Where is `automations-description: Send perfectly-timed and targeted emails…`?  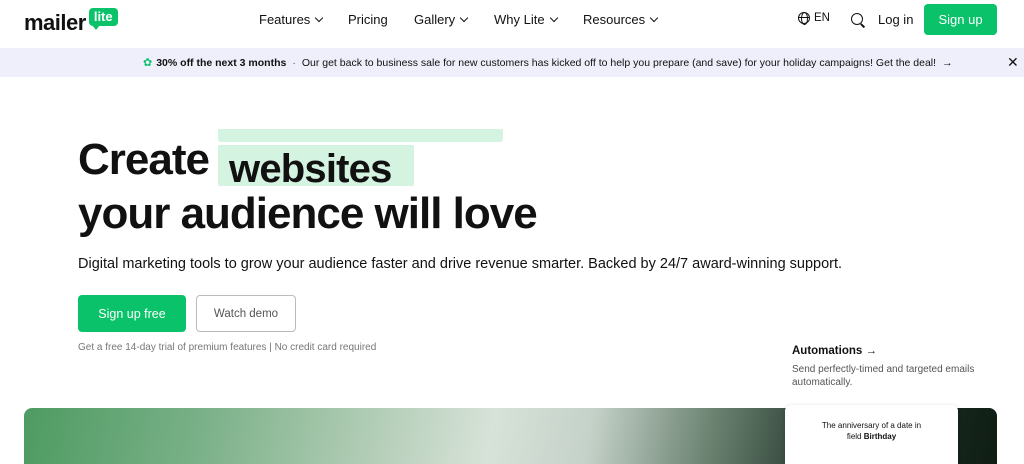
automations-description: Send perfectly-timed and targeted emails… is located at coordinates (883, 376).